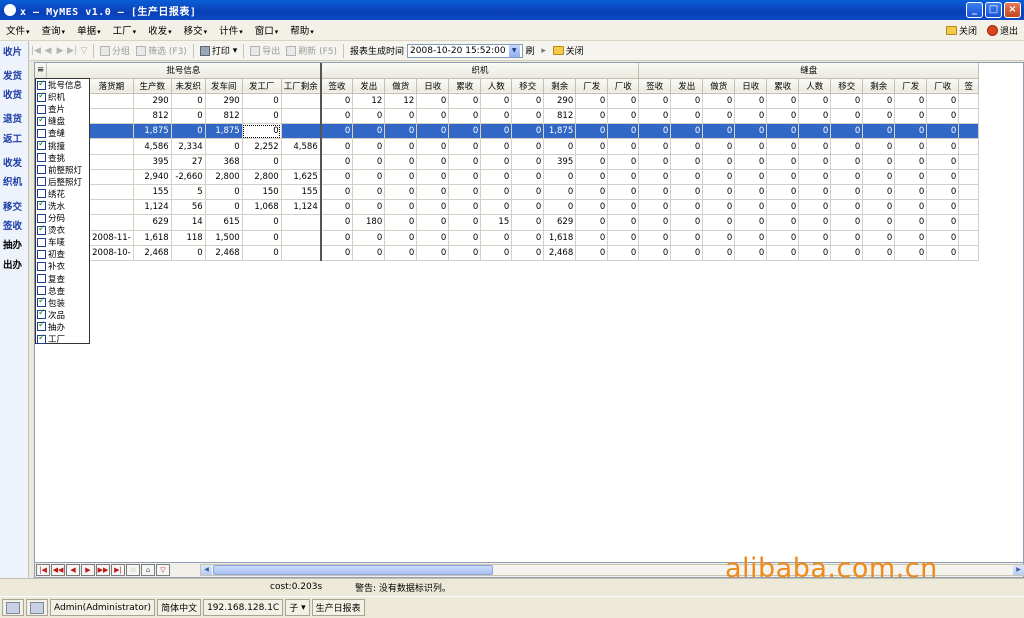 This screenshot has height=618, width=1024. I want to click on left-nav-item: 签收, so click(12, 225).